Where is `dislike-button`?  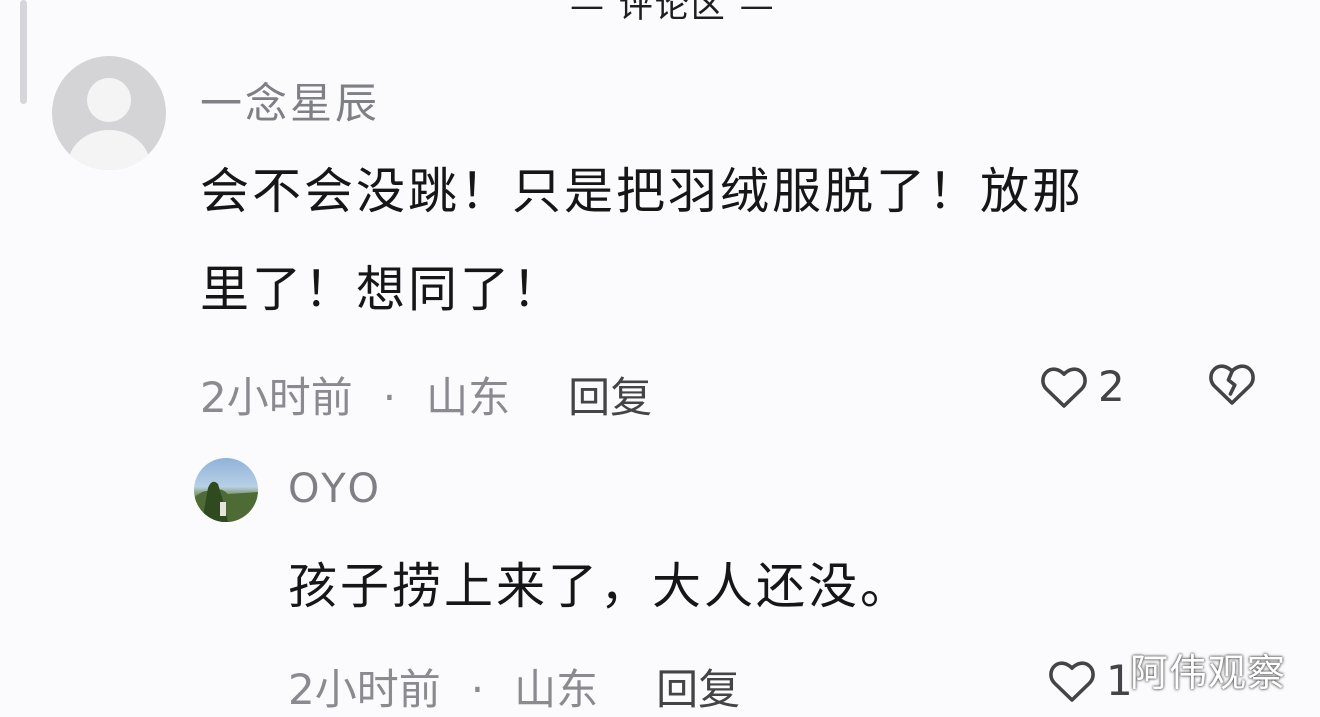
dislike-button is located at coordinates (1232, 386).